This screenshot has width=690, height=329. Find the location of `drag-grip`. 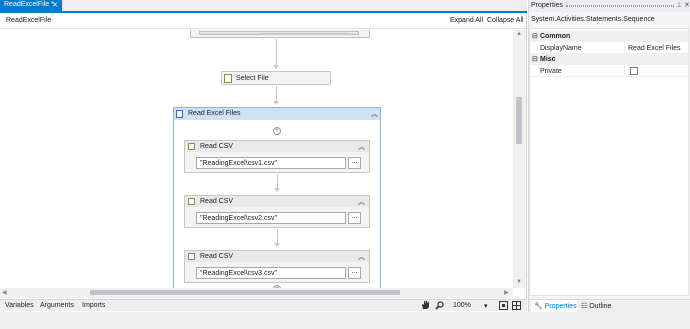

drag-grip is located at coordinates (620, 6).